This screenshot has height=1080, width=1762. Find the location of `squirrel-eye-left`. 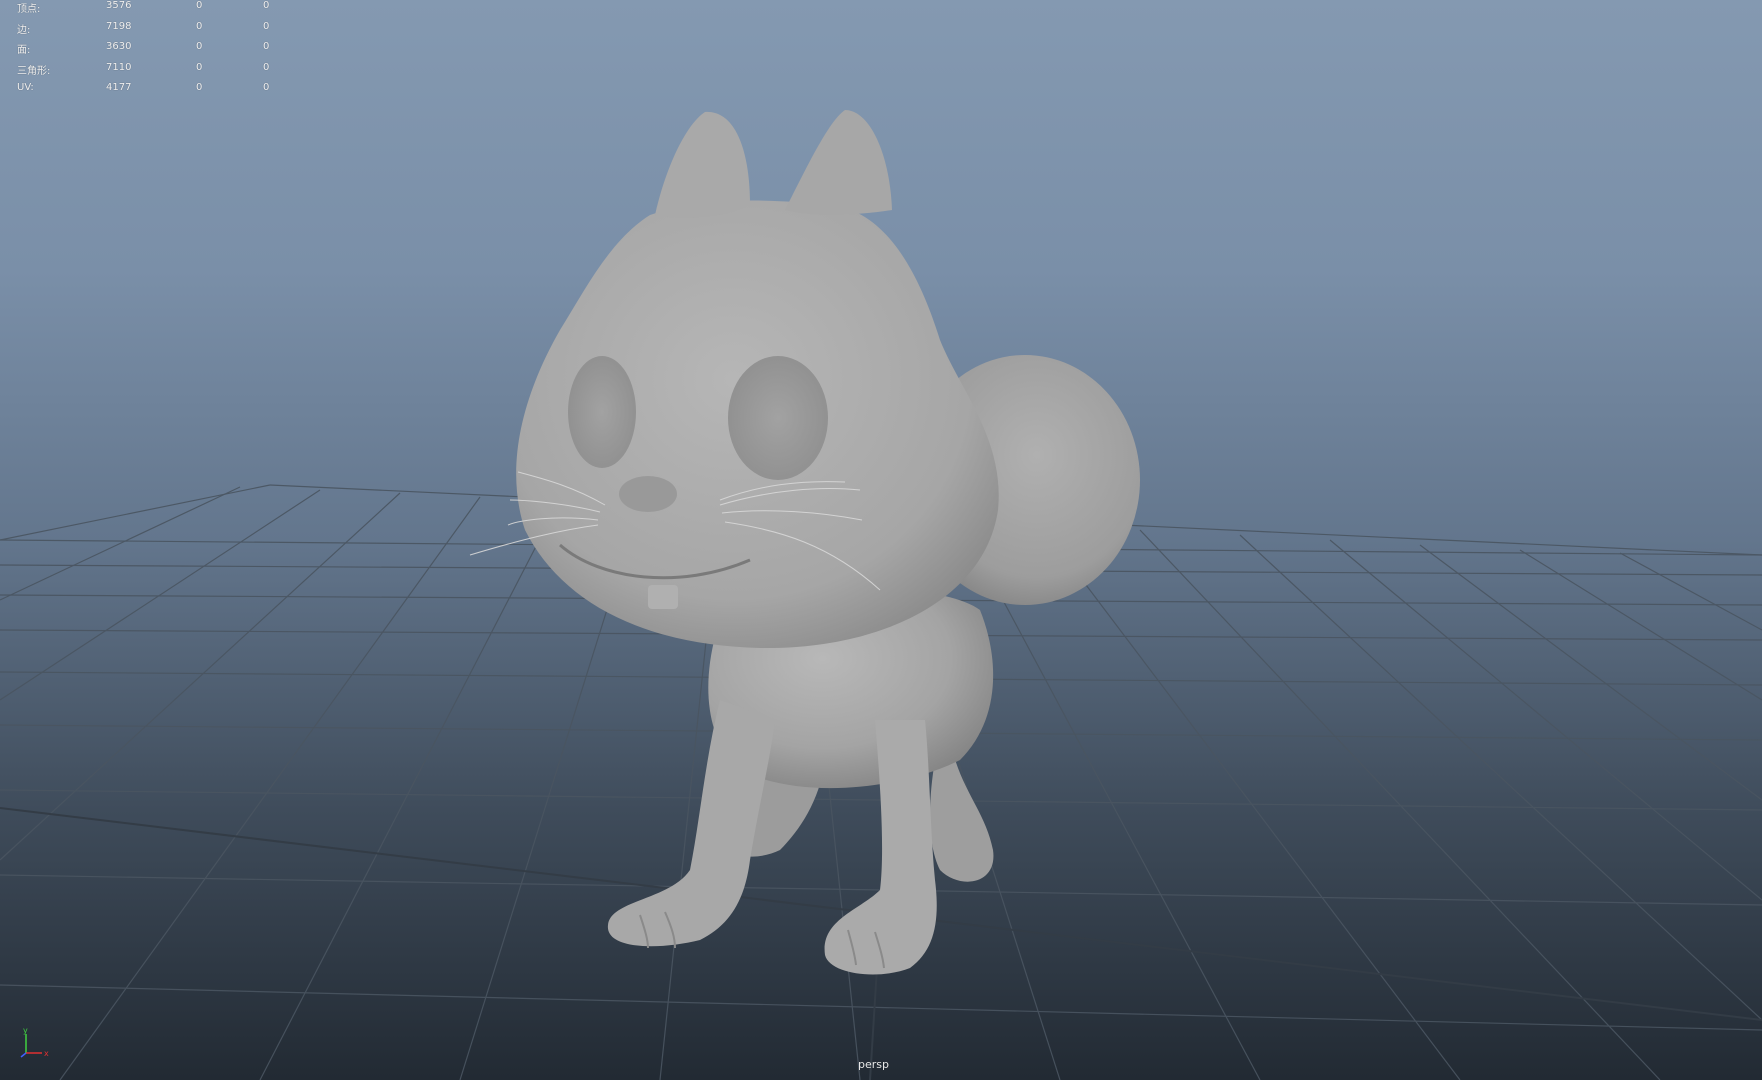

squirrel-eye-left is located at coordinates (602, 412).